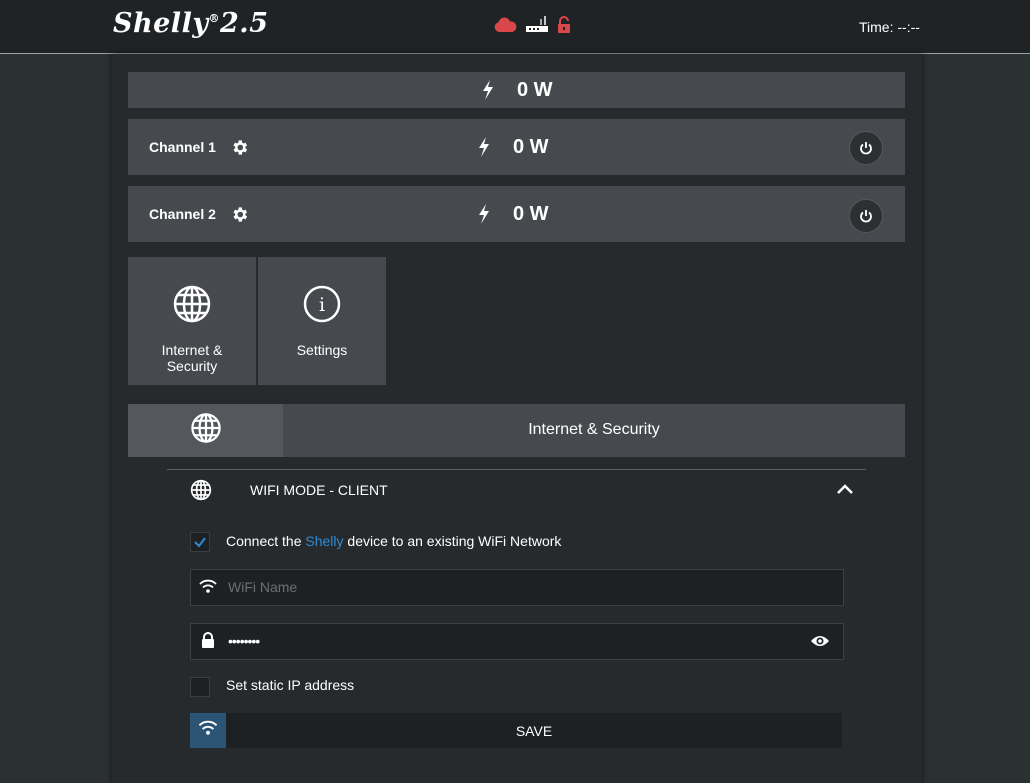  I want to click on status-icons, so click(532, 27).